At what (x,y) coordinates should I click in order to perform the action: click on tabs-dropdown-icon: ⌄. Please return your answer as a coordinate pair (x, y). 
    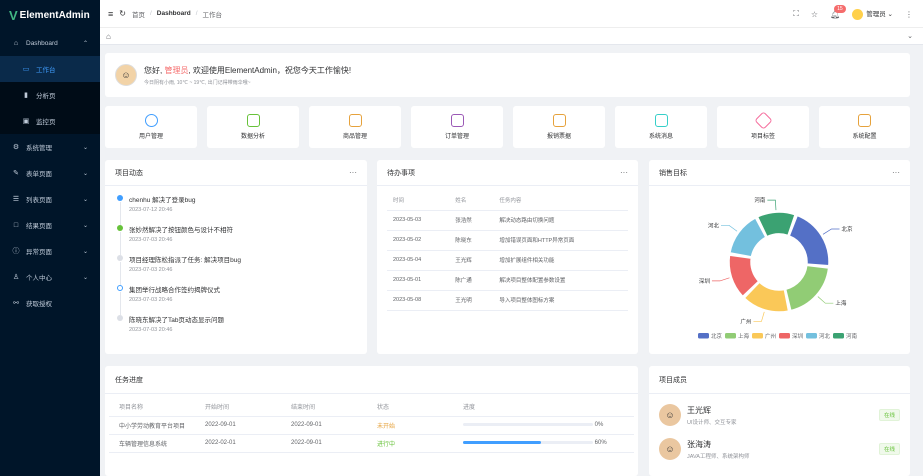
    Looking at the image, I should click on (910, 36).